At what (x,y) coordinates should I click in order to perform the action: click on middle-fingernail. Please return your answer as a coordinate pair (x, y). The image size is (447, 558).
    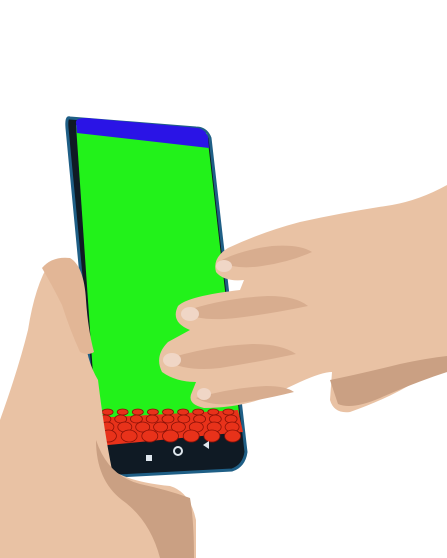
    Looking at the image, I should click on (190, 314).